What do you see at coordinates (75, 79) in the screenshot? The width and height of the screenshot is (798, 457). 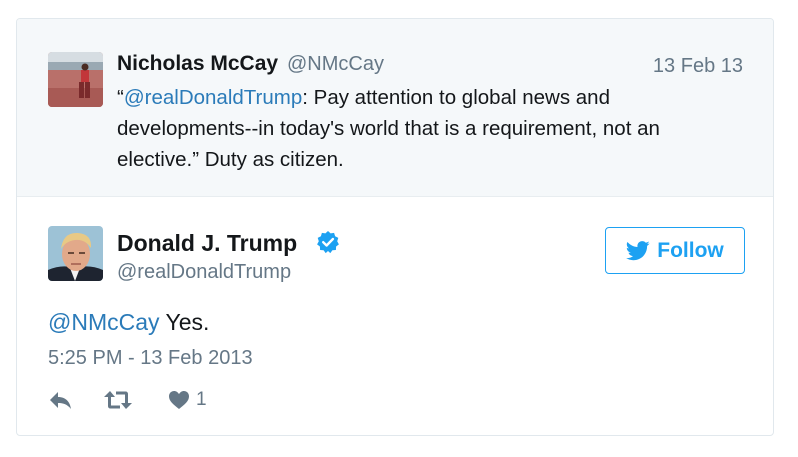 I see `quoted-author-avatar` at bounding box center [75, 79].